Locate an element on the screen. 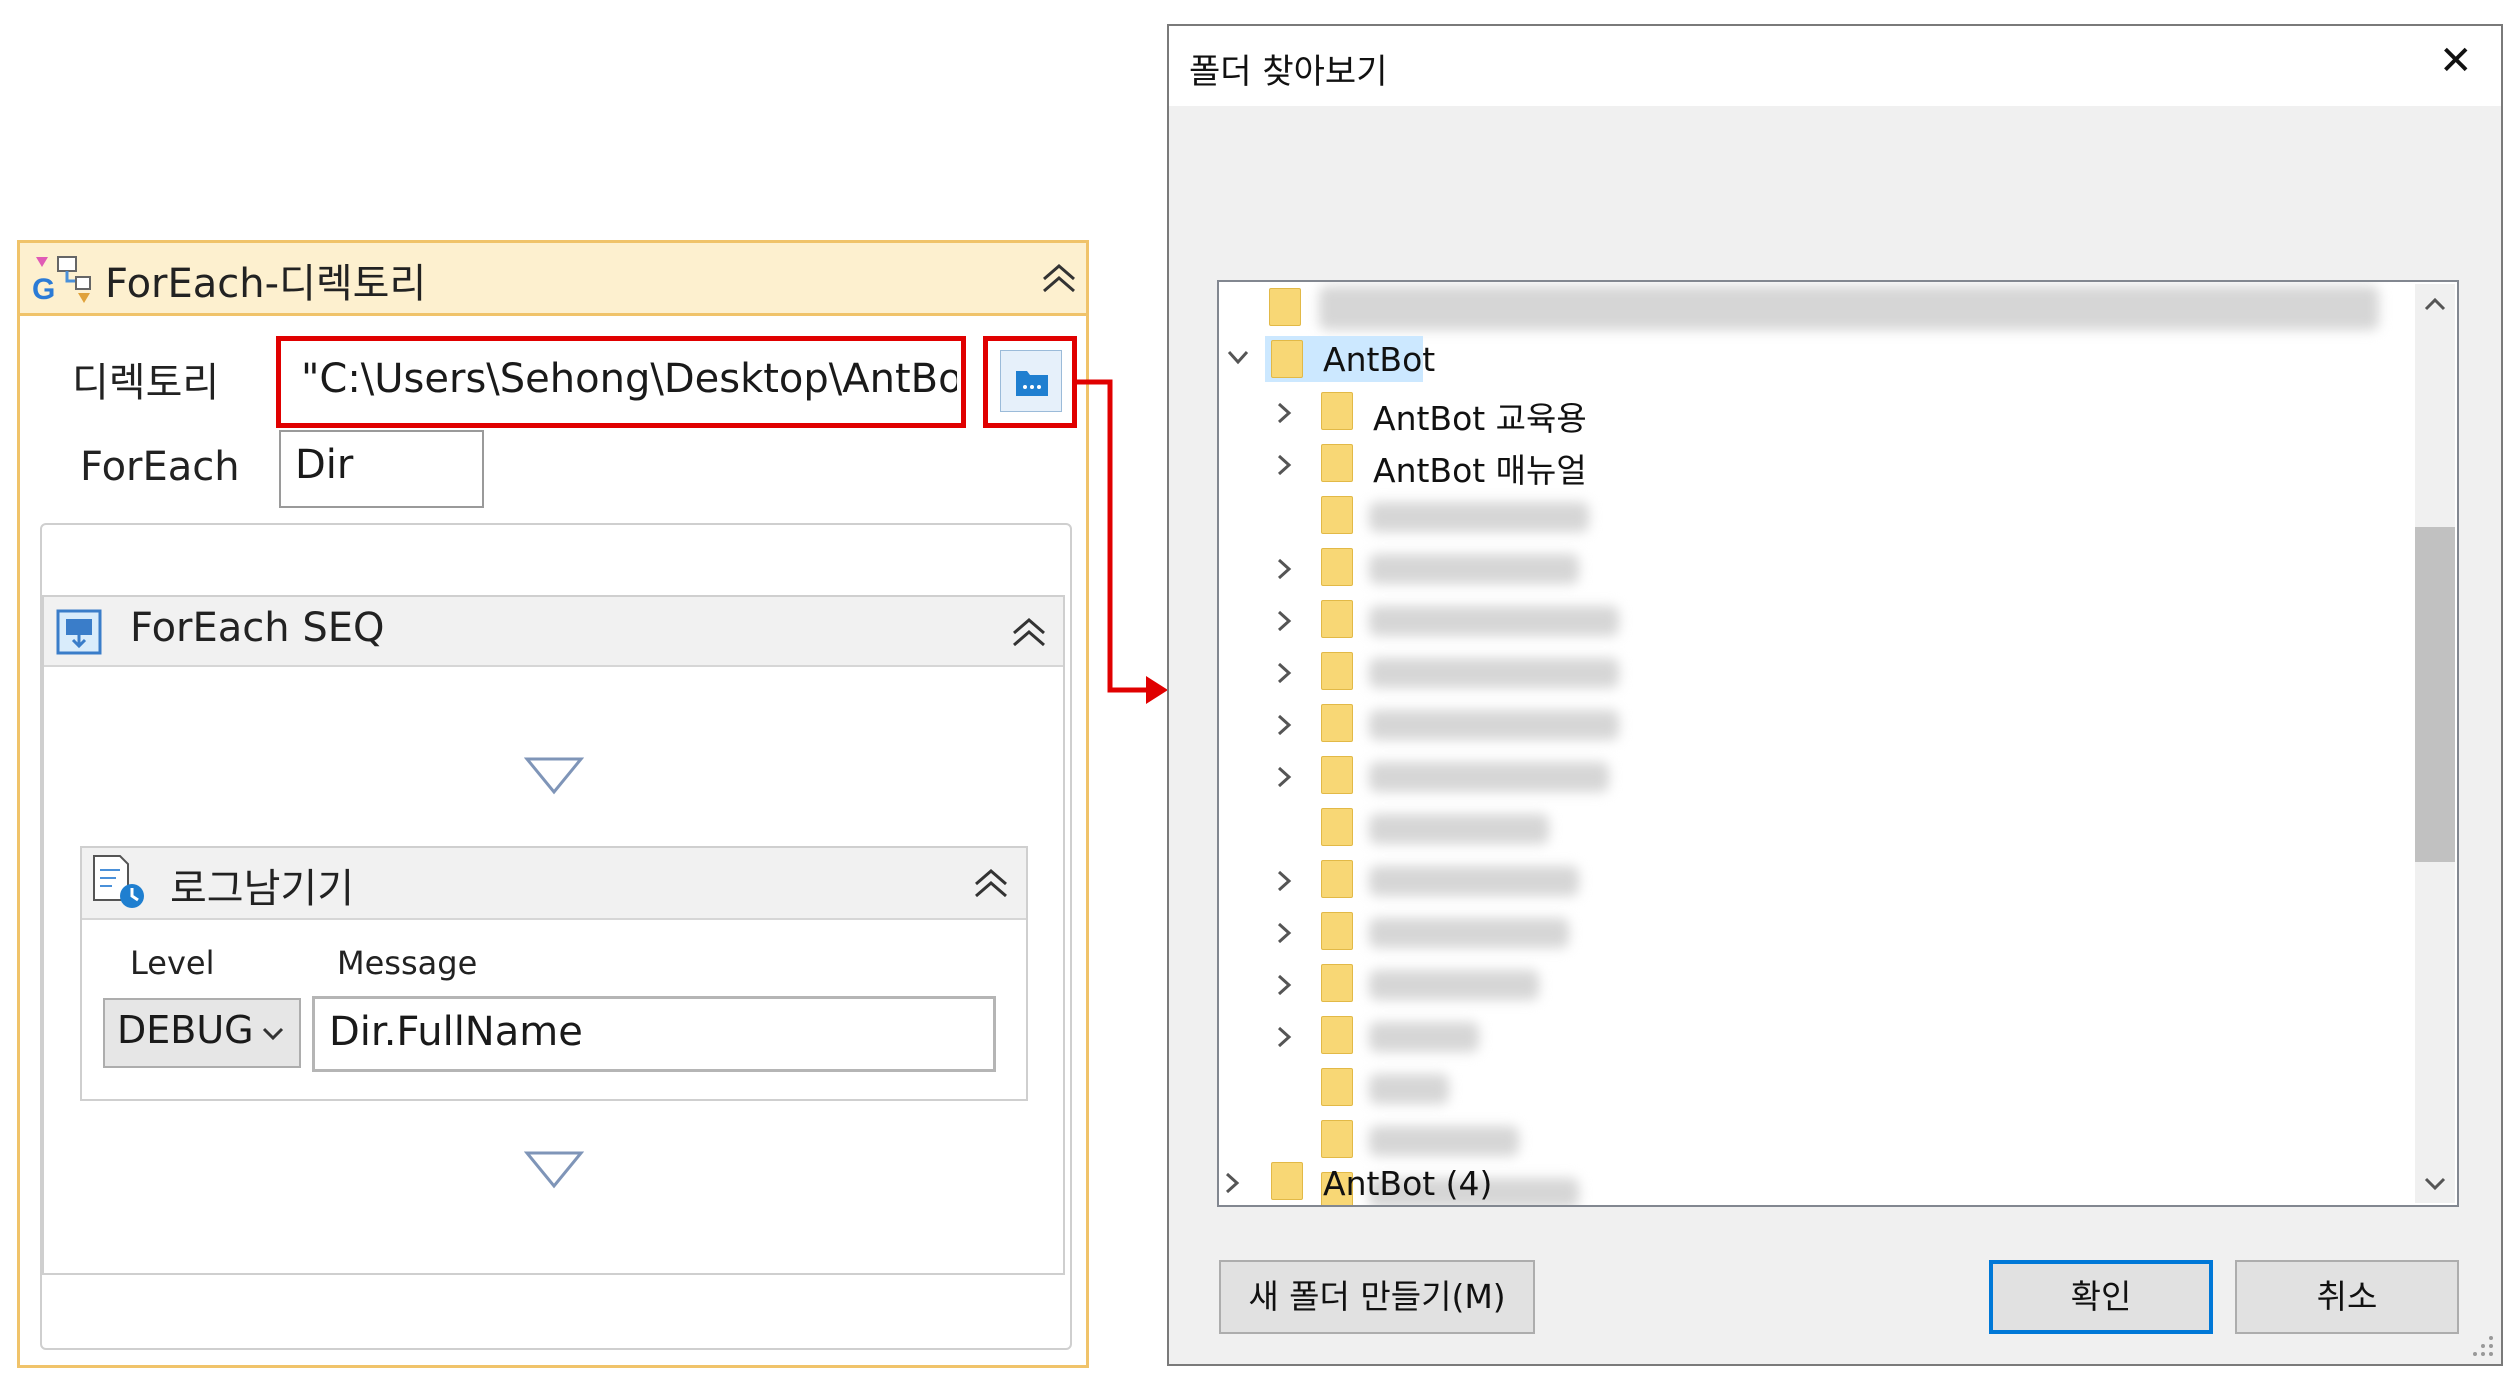 The height and width of the screenshot is (1381, 2515). scroll-down-icon is located at coordinates (2435, 1184).